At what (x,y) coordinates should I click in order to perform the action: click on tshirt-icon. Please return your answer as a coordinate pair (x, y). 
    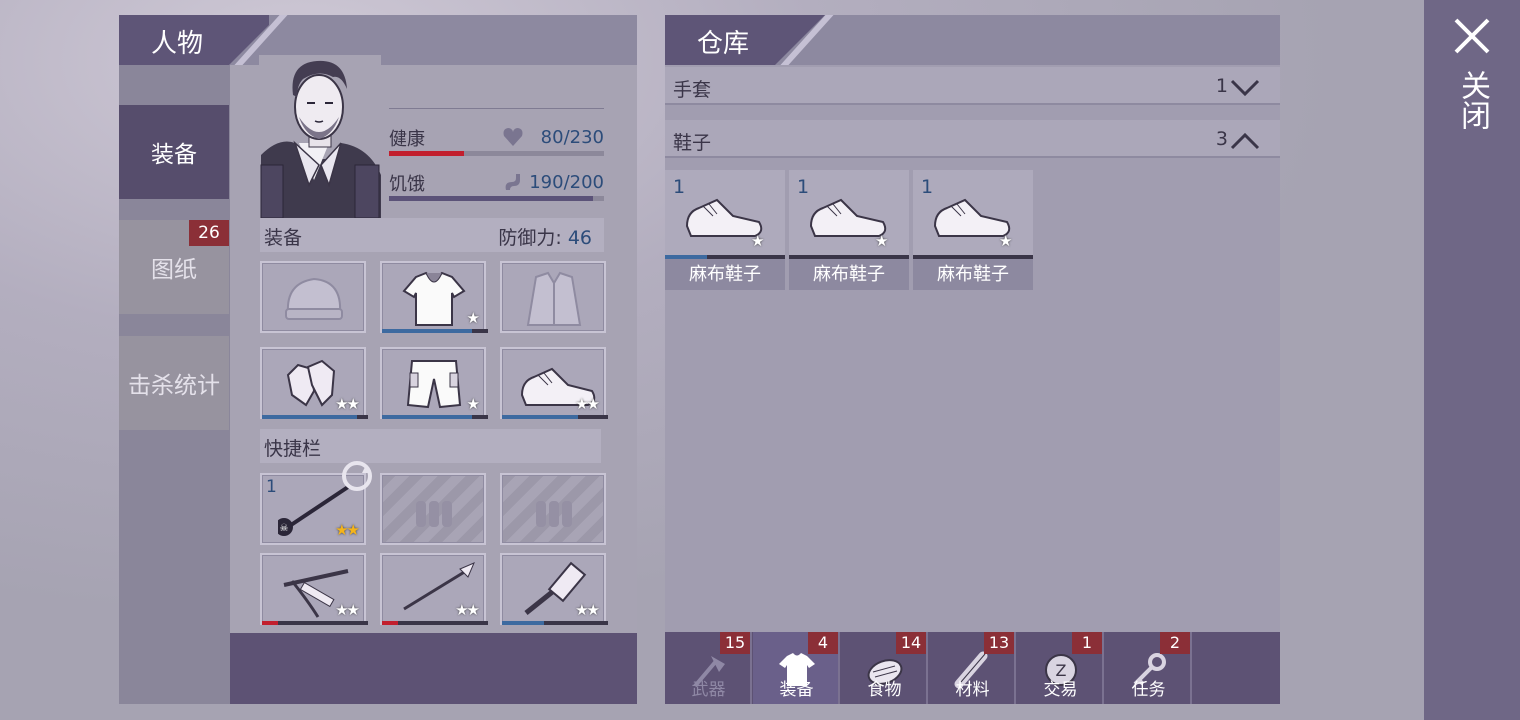
    Looking at the image, I should click on (434, 298).